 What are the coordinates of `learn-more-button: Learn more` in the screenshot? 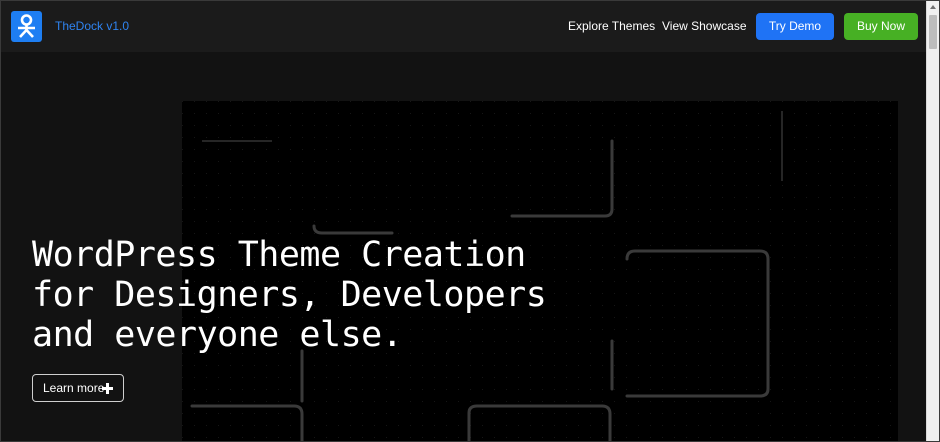 It's located at (78, 388).